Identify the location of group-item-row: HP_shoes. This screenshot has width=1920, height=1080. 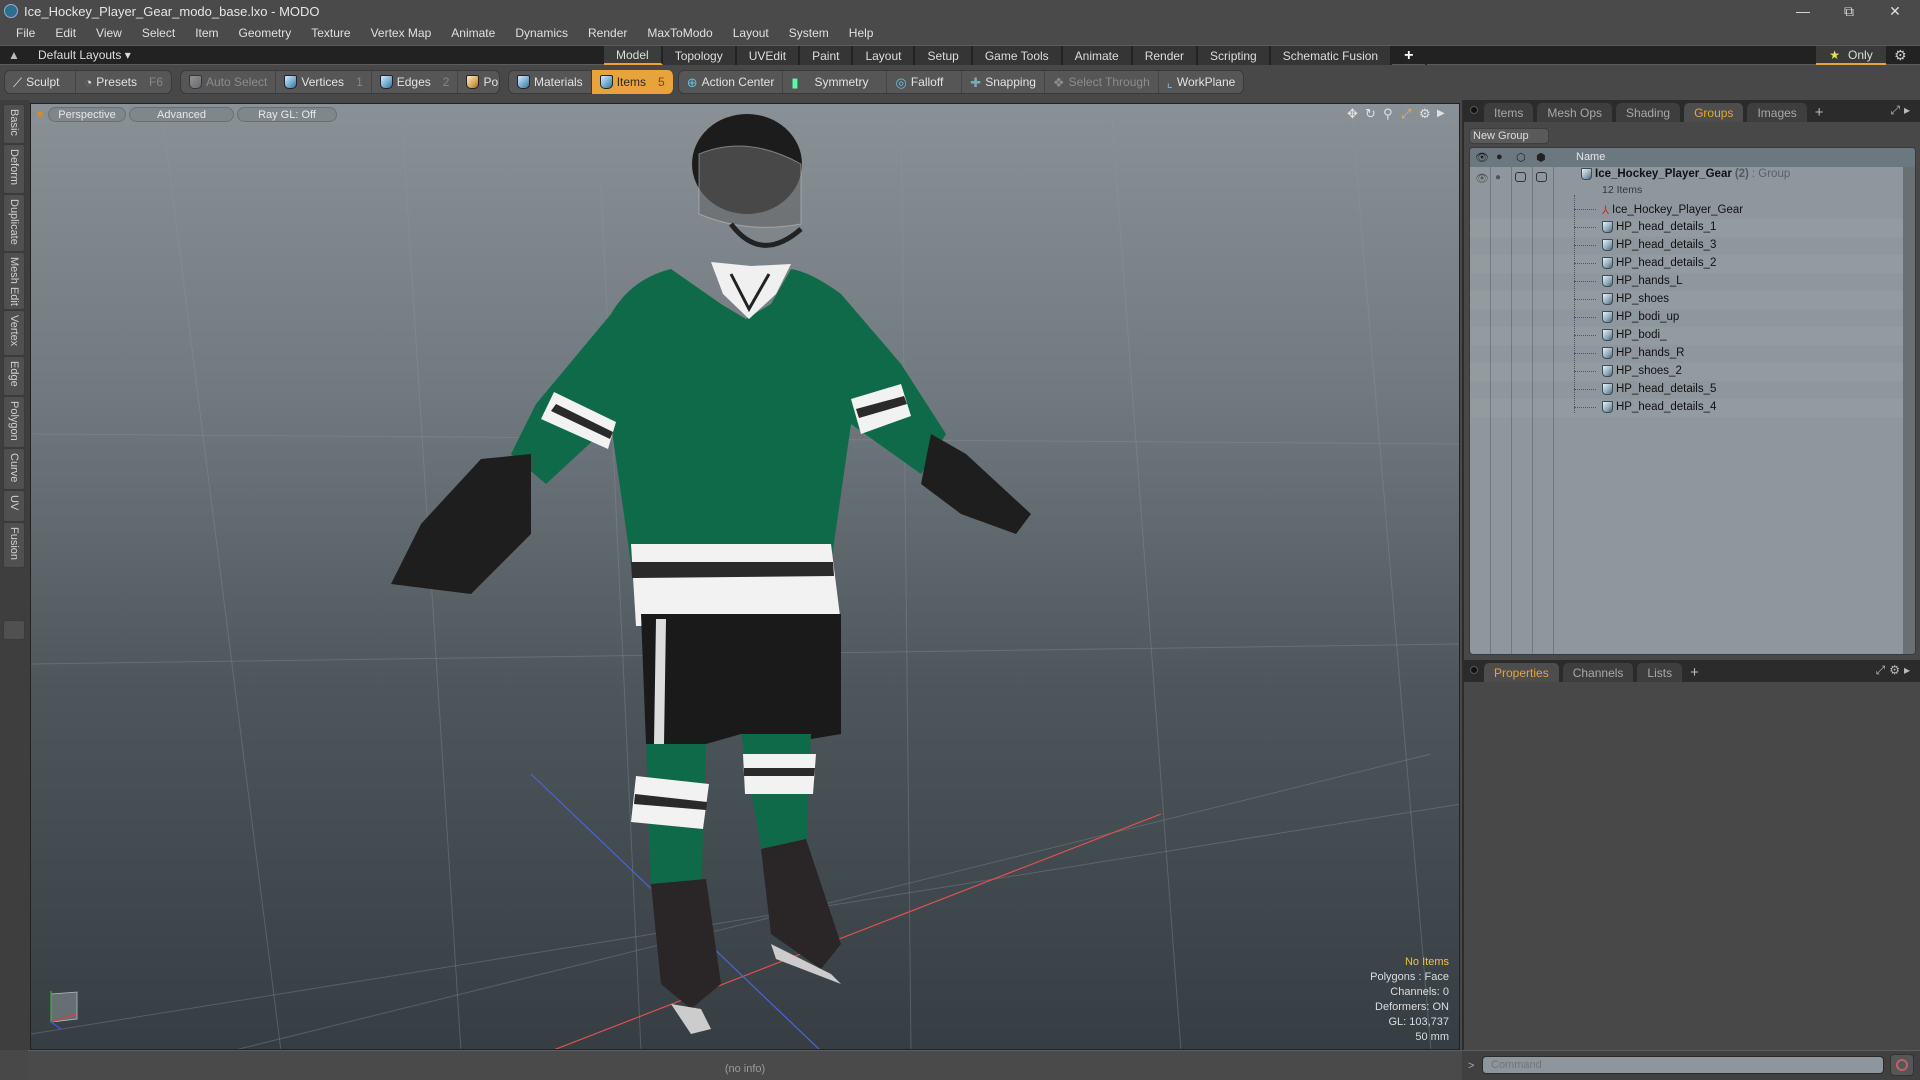
(1692, 300).